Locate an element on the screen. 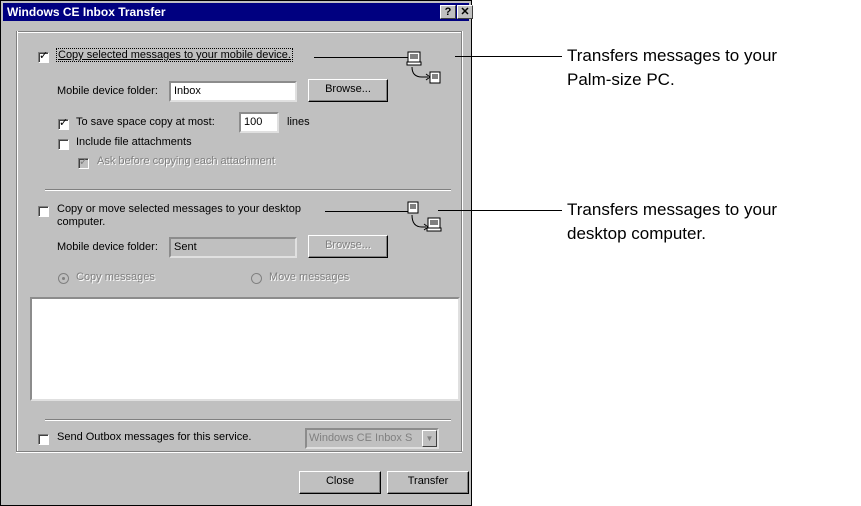 The width and height of the screenshot is (861, 506). device-to-pc-transfer-icon is located at coordinates (423, 67).